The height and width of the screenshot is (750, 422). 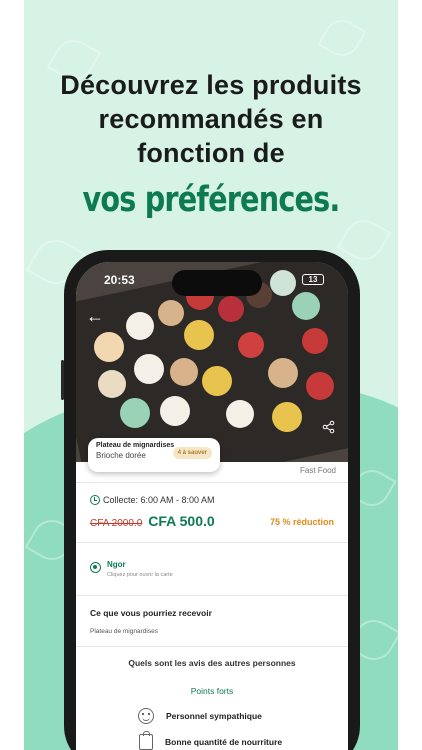 What do you see at coordinates (211, 153) in the screenshot?
I see `headline-line: fonction de` at bounding box center [211, 153].